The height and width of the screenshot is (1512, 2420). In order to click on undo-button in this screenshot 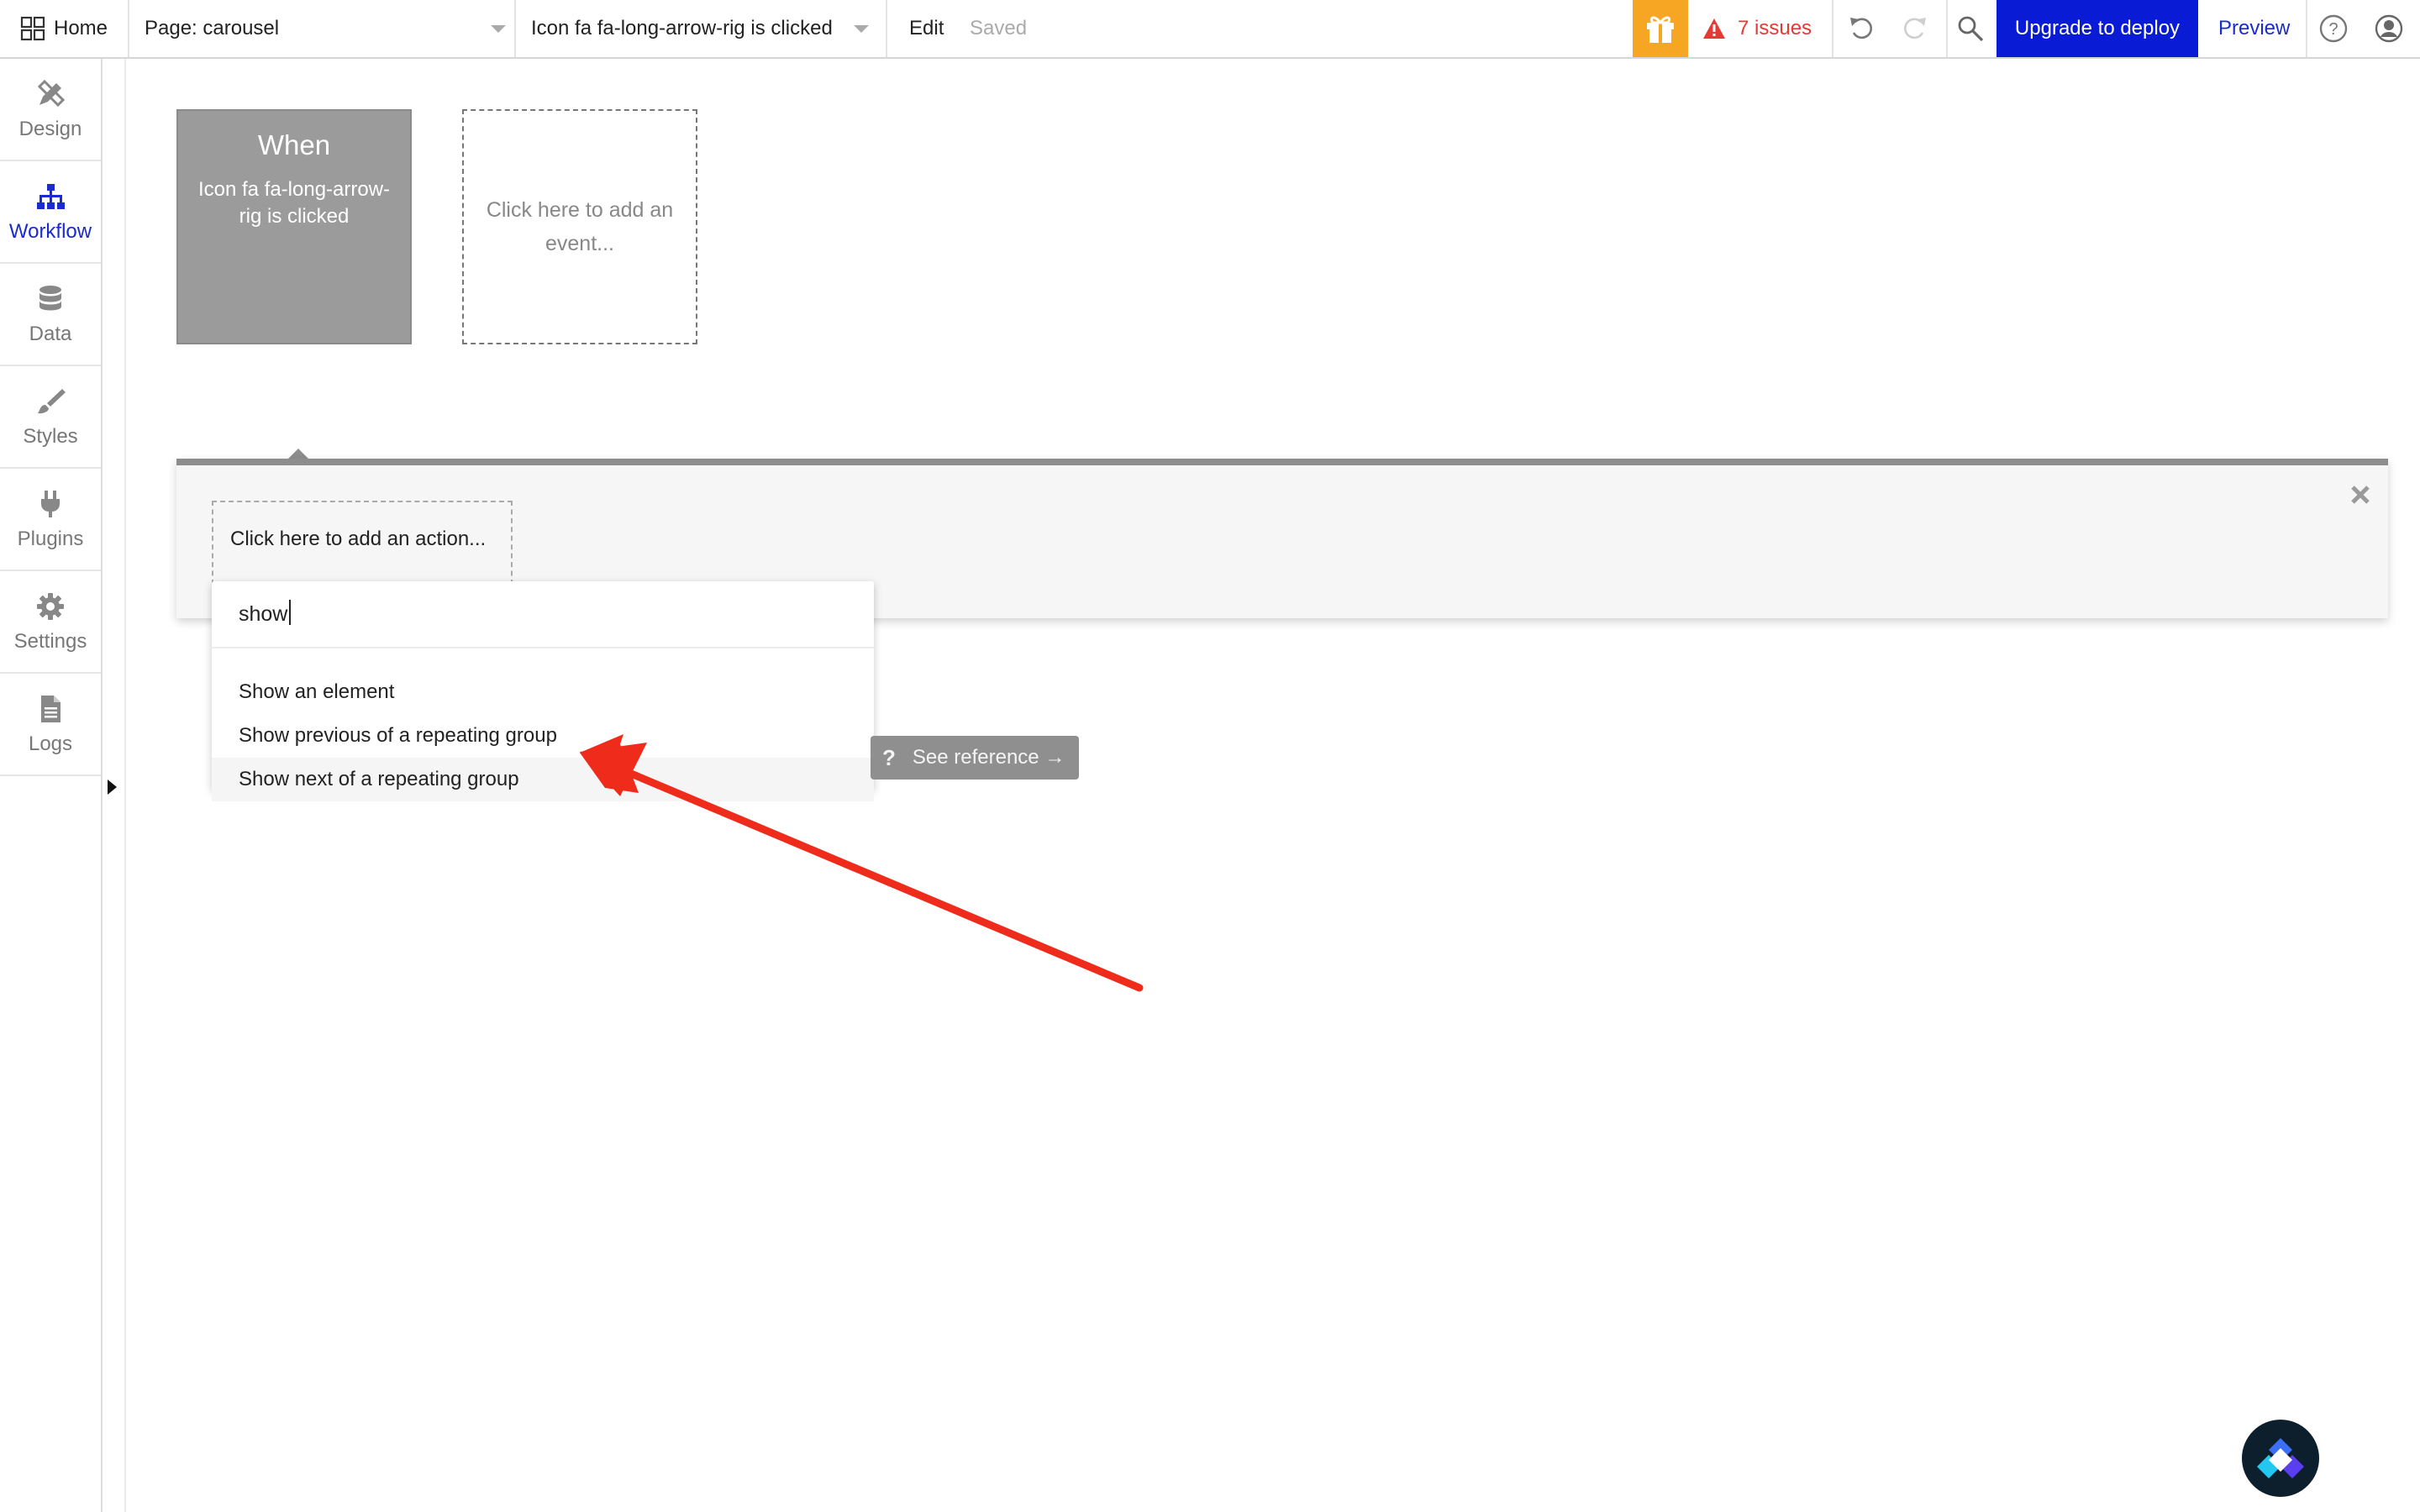, I will do `click(1862, 28)`.